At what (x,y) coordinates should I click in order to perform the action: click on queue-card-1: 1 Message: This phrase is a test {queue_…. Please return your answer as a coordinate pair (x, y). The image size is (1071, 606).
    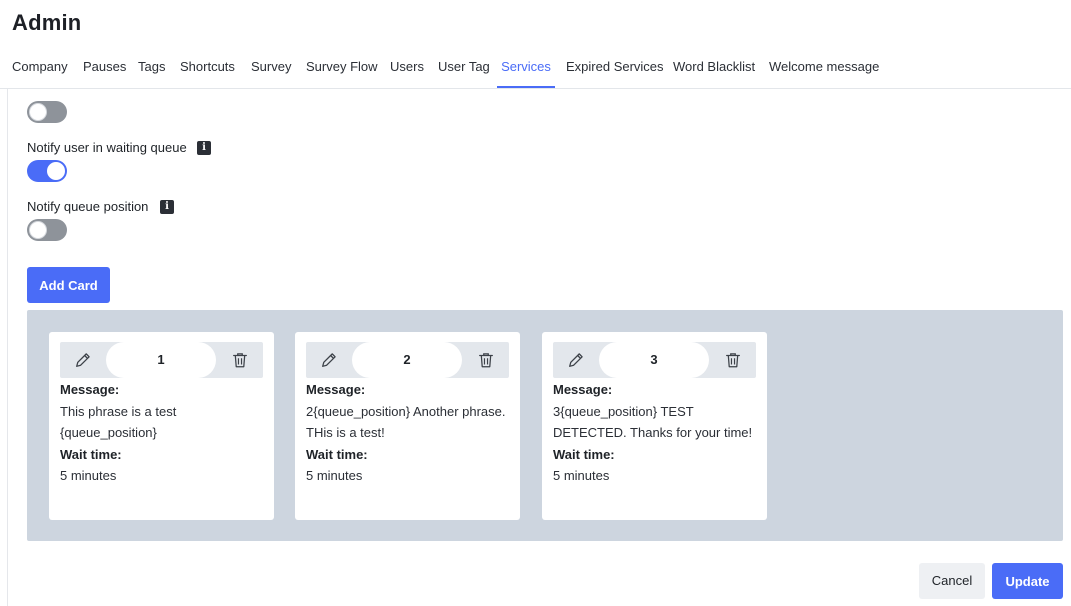
    Looking at the image, I should click on (161, 426).